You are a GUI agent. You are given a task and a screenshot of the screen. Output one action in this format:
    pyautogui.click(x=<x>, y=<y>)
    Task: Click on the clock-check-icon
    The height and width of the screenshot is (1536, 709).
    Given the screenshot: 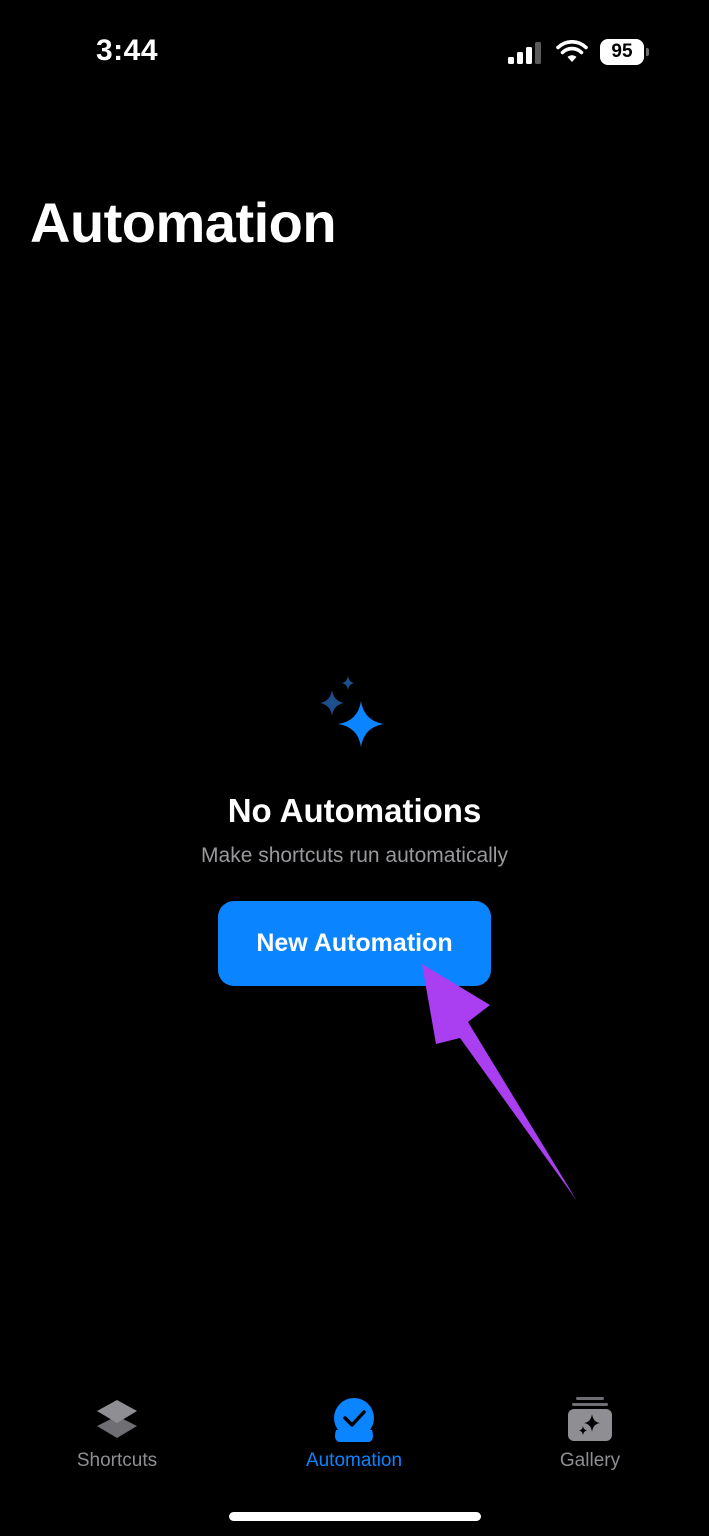 What is the action you would take?
    pyautogui.click(x=354, y=1420)
    